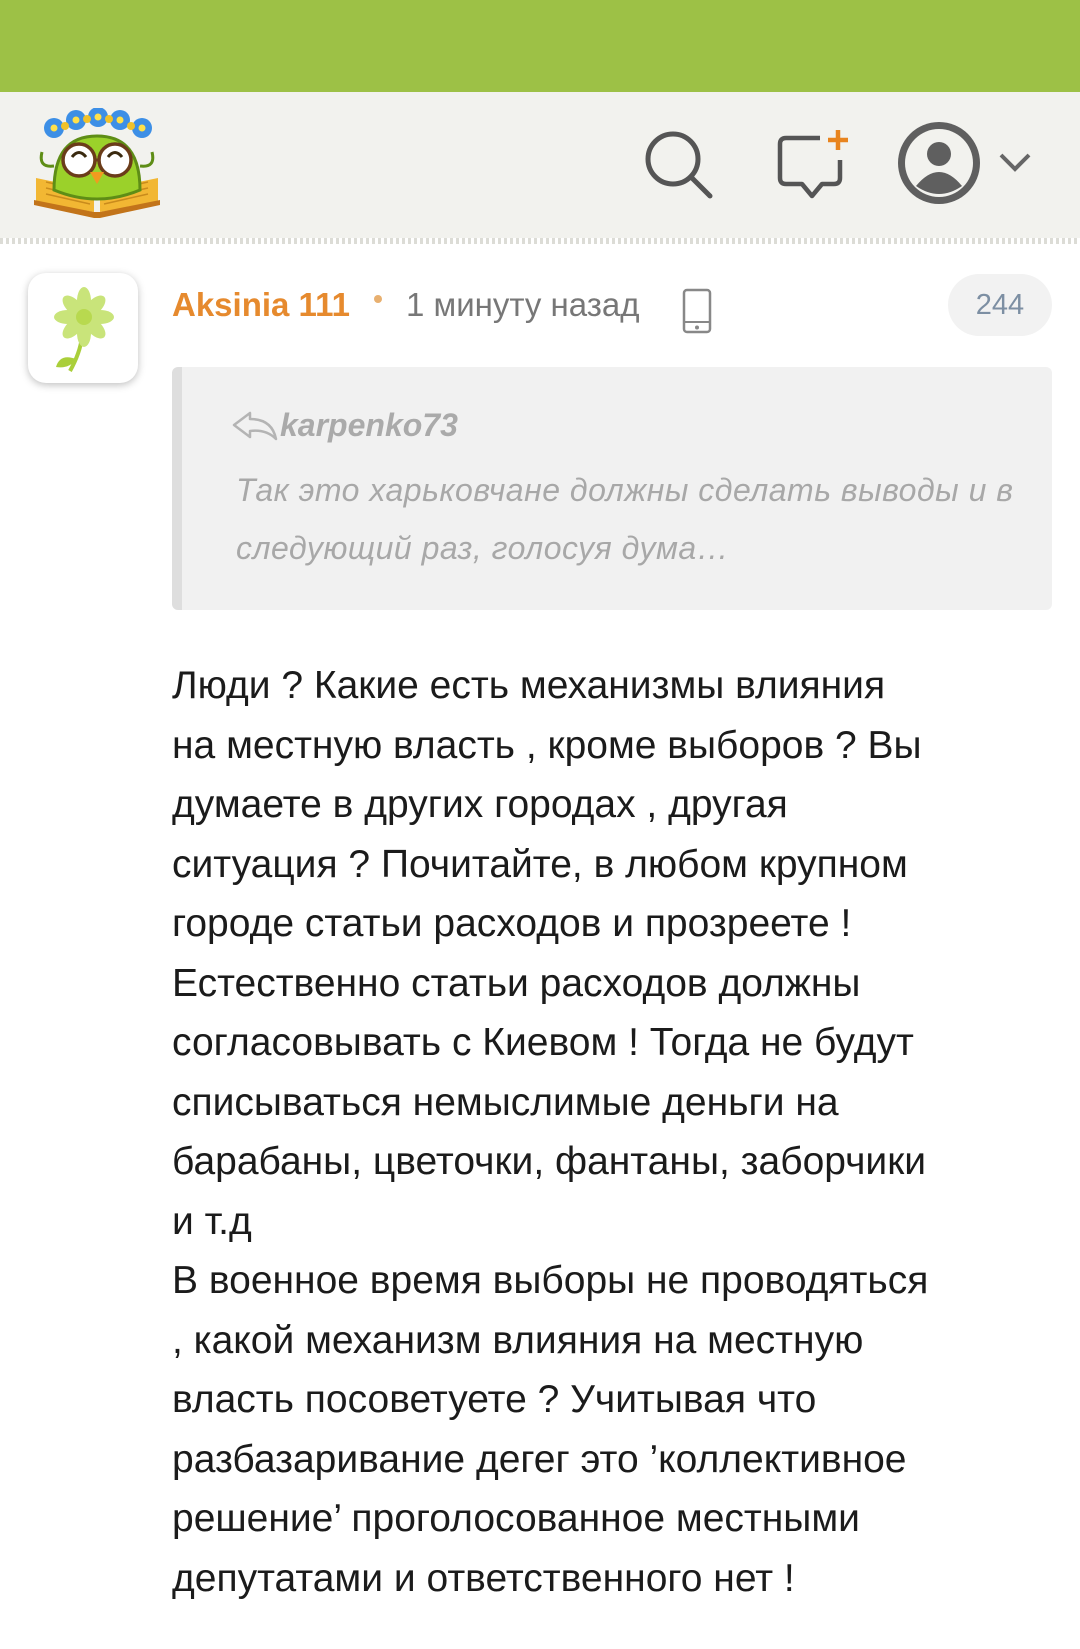 Image resolution: width=1080 pixels, height=1649 pixels. I want to click on author-name: Aksinia 111, so click(261, 305).